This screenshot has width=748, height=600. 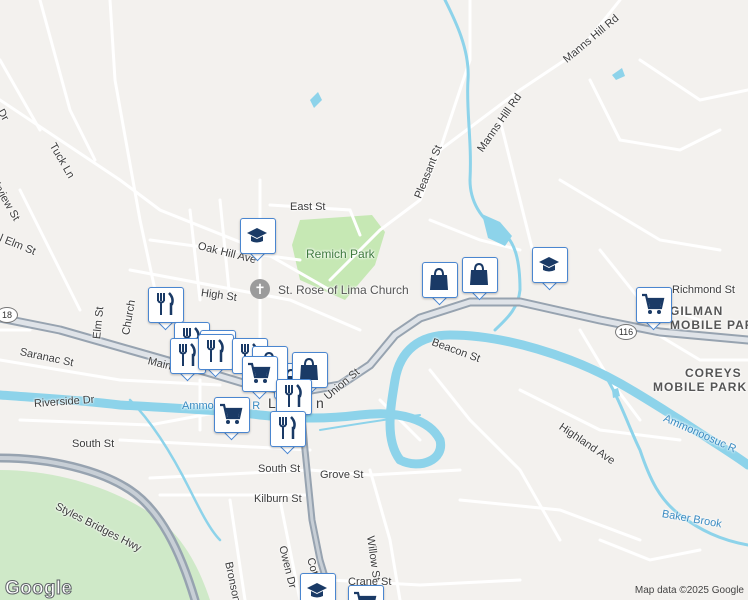 I want to click on street-label-grove-st: Grove St, so click(x=342, y=475).